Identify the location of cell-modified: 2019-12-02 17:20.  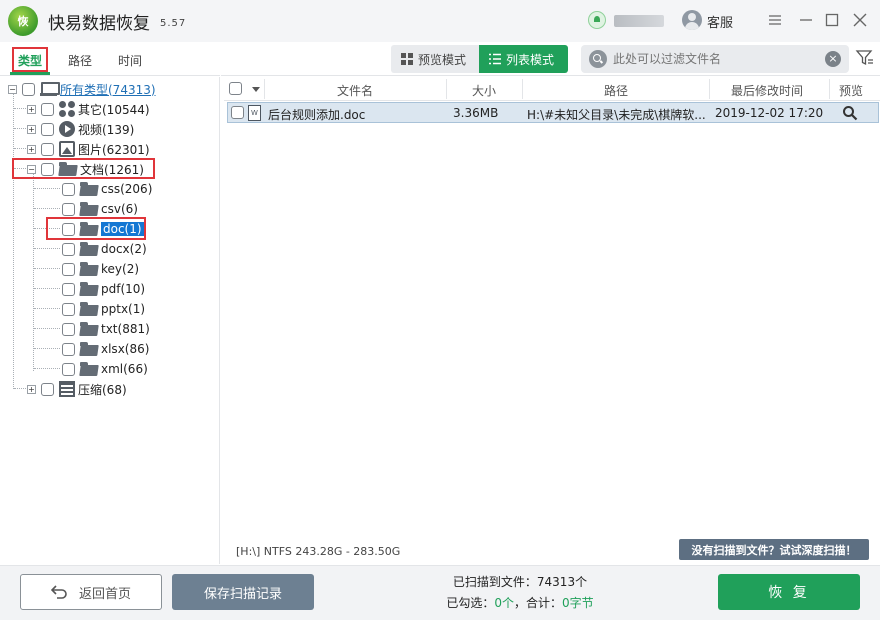
(769, 113).